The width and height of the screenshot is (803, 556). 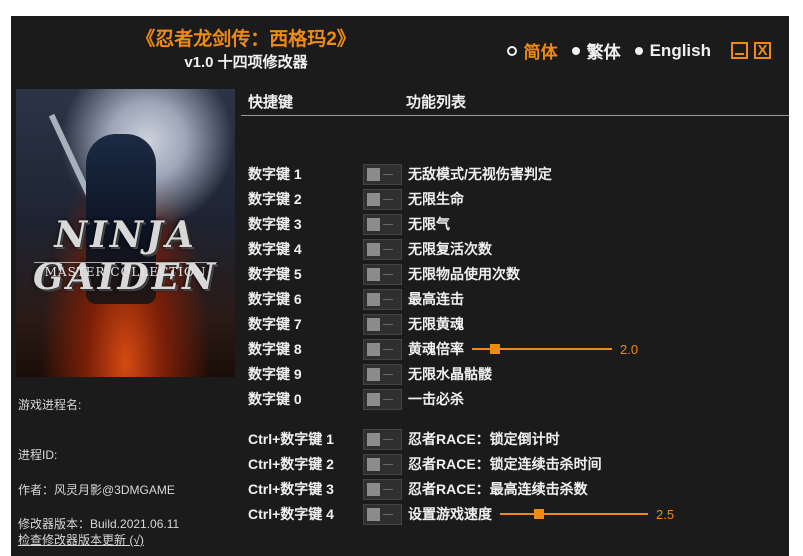 I want to click on cheat-label: 最高连击, so click(x=436, y=299).